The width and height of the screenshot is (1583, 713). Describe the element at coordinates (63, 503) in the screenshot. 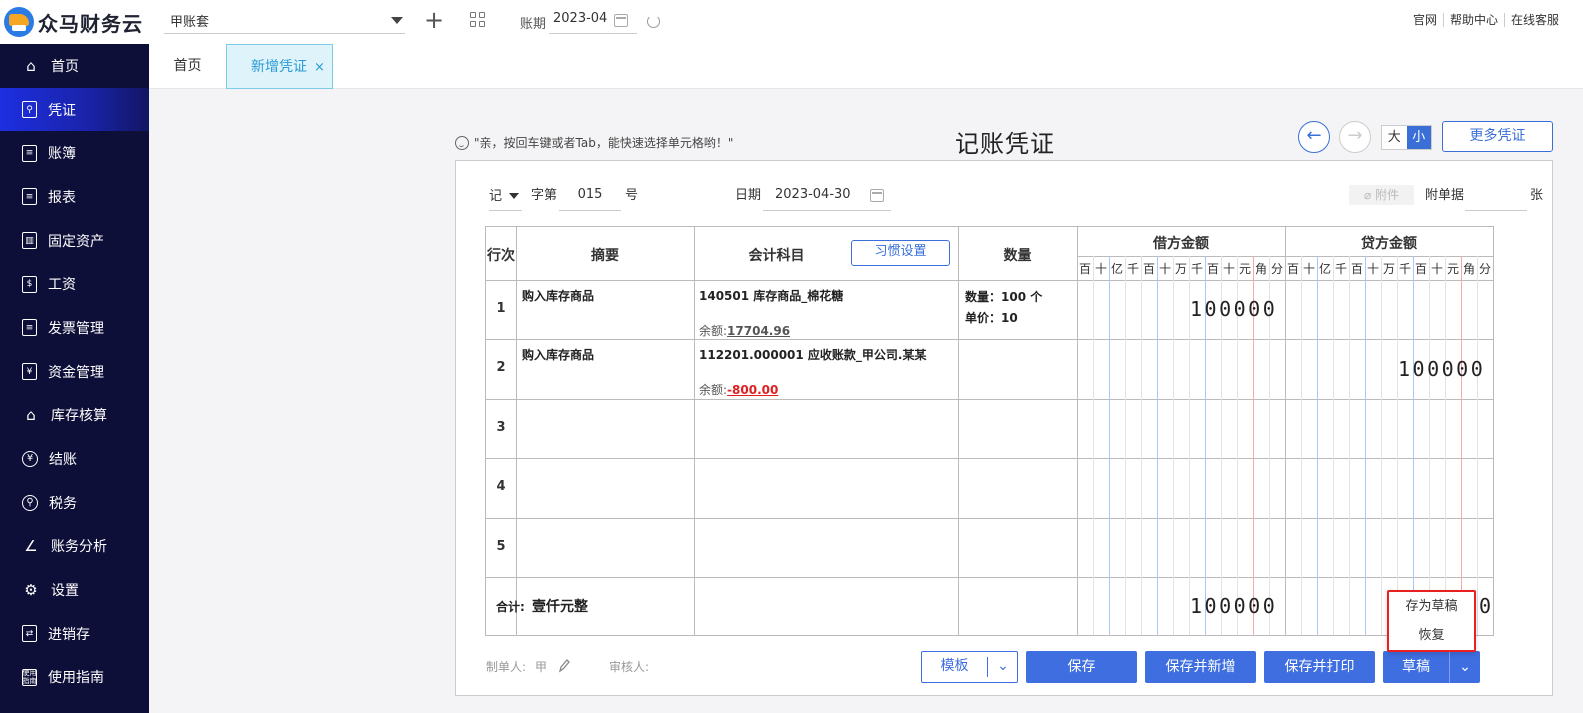

I see `sidebar-item-label: 税务` at that location.